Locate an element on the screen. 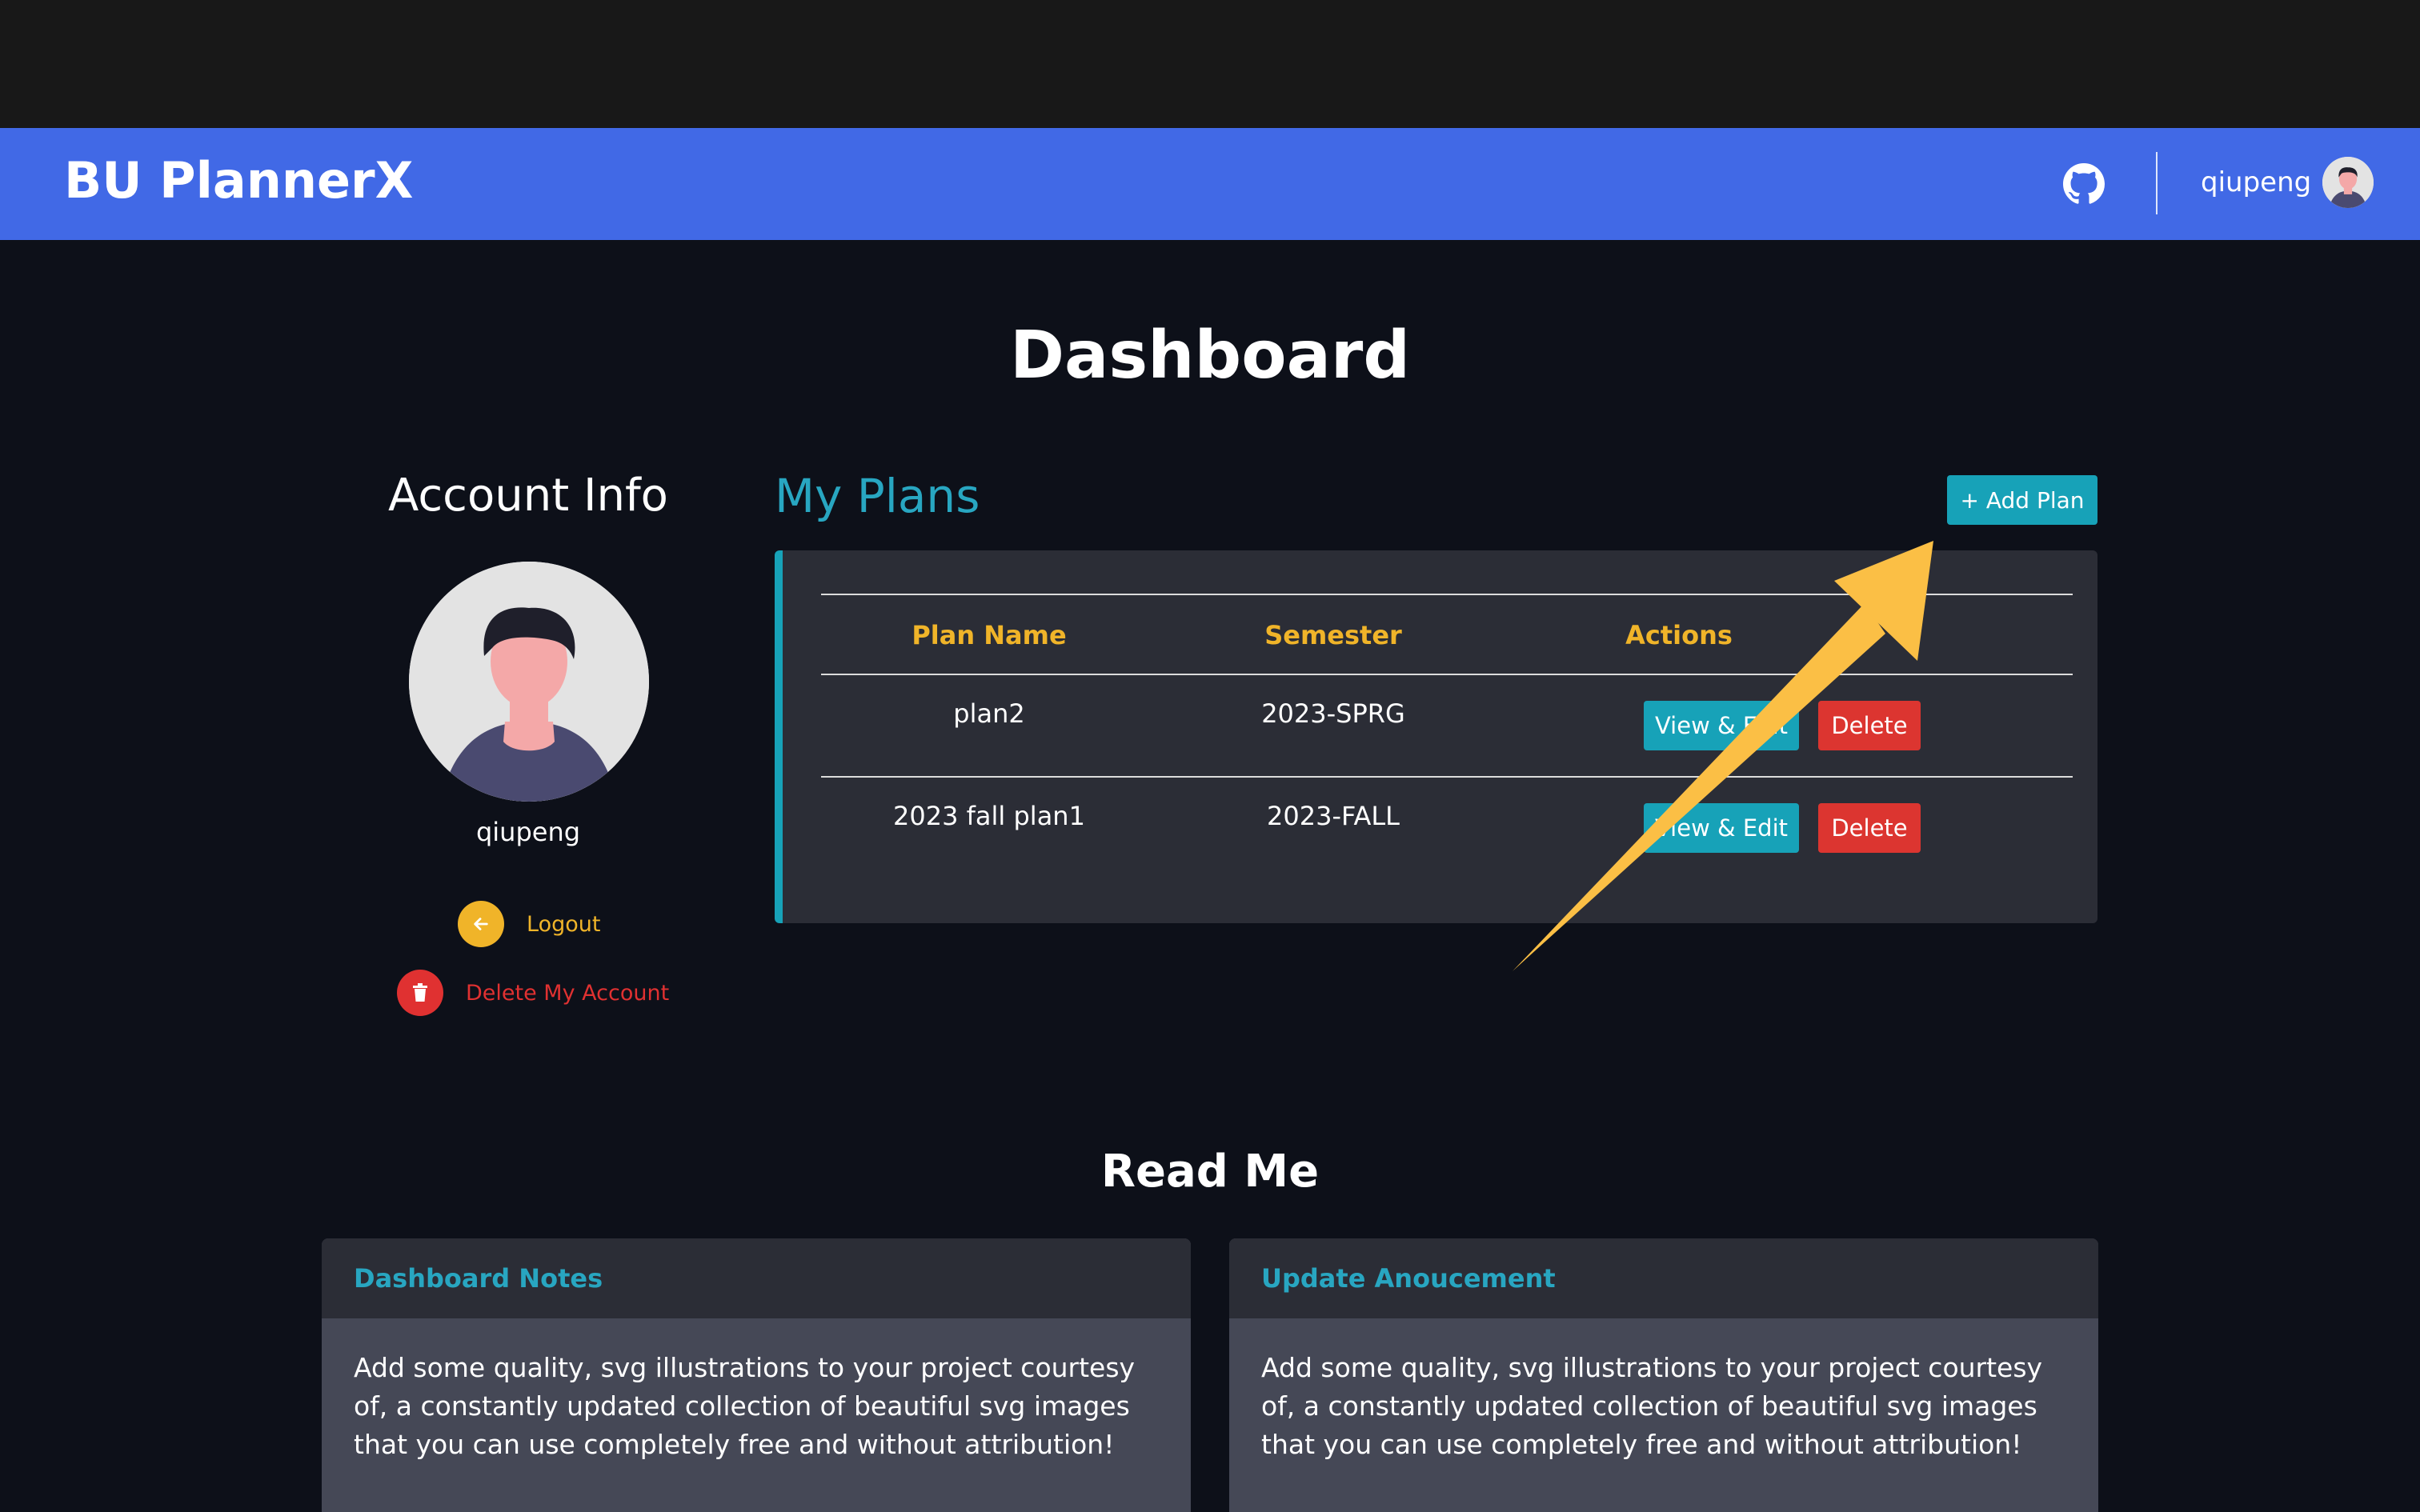 This screenshot has width=2420, height=1512. delete-account-button: Delete My Account is located at coordinates (533, 993).